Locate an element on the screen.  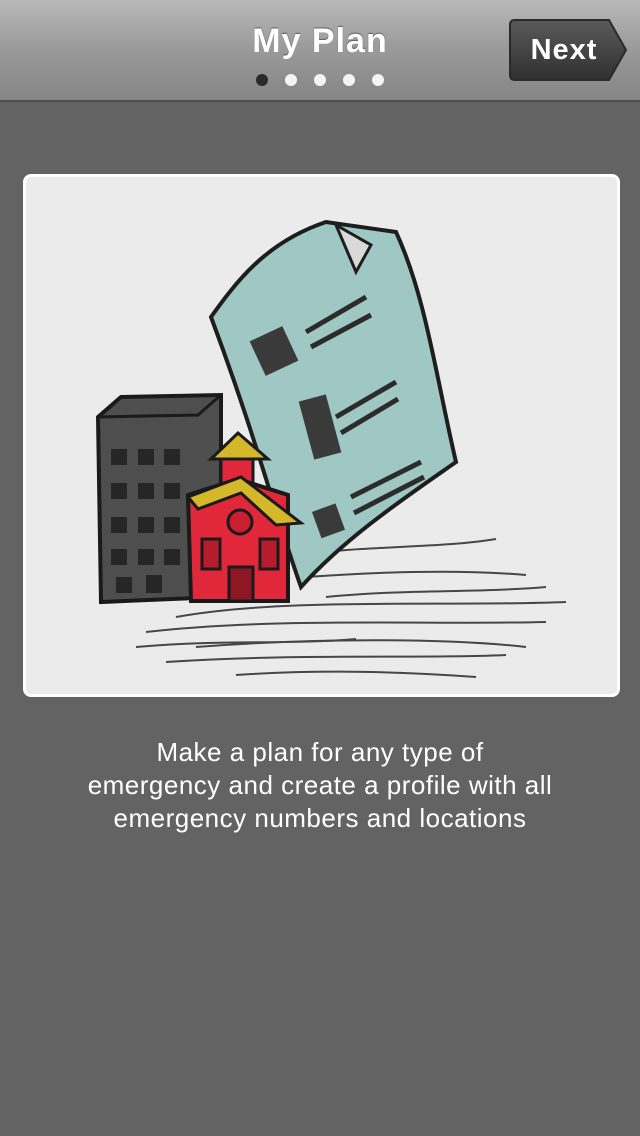
description-line-2: emergency and create a profile with all is located at coordinates (320, 785).